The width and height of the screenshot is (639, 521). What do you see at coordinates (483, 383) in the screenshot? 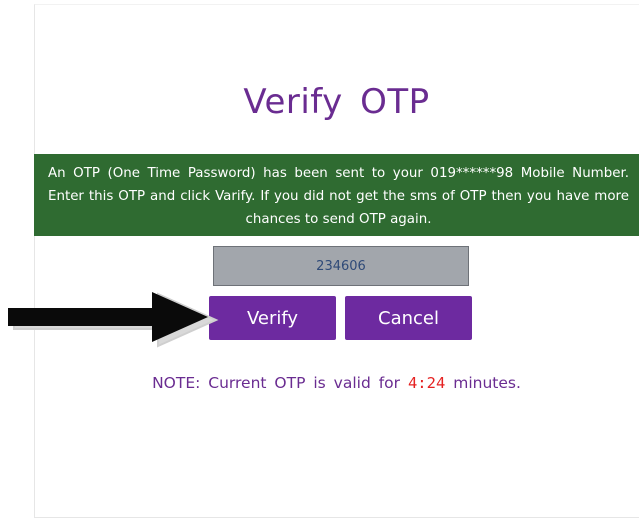
I see `note-suffix: minutes.` at bounding box center [483, 383].